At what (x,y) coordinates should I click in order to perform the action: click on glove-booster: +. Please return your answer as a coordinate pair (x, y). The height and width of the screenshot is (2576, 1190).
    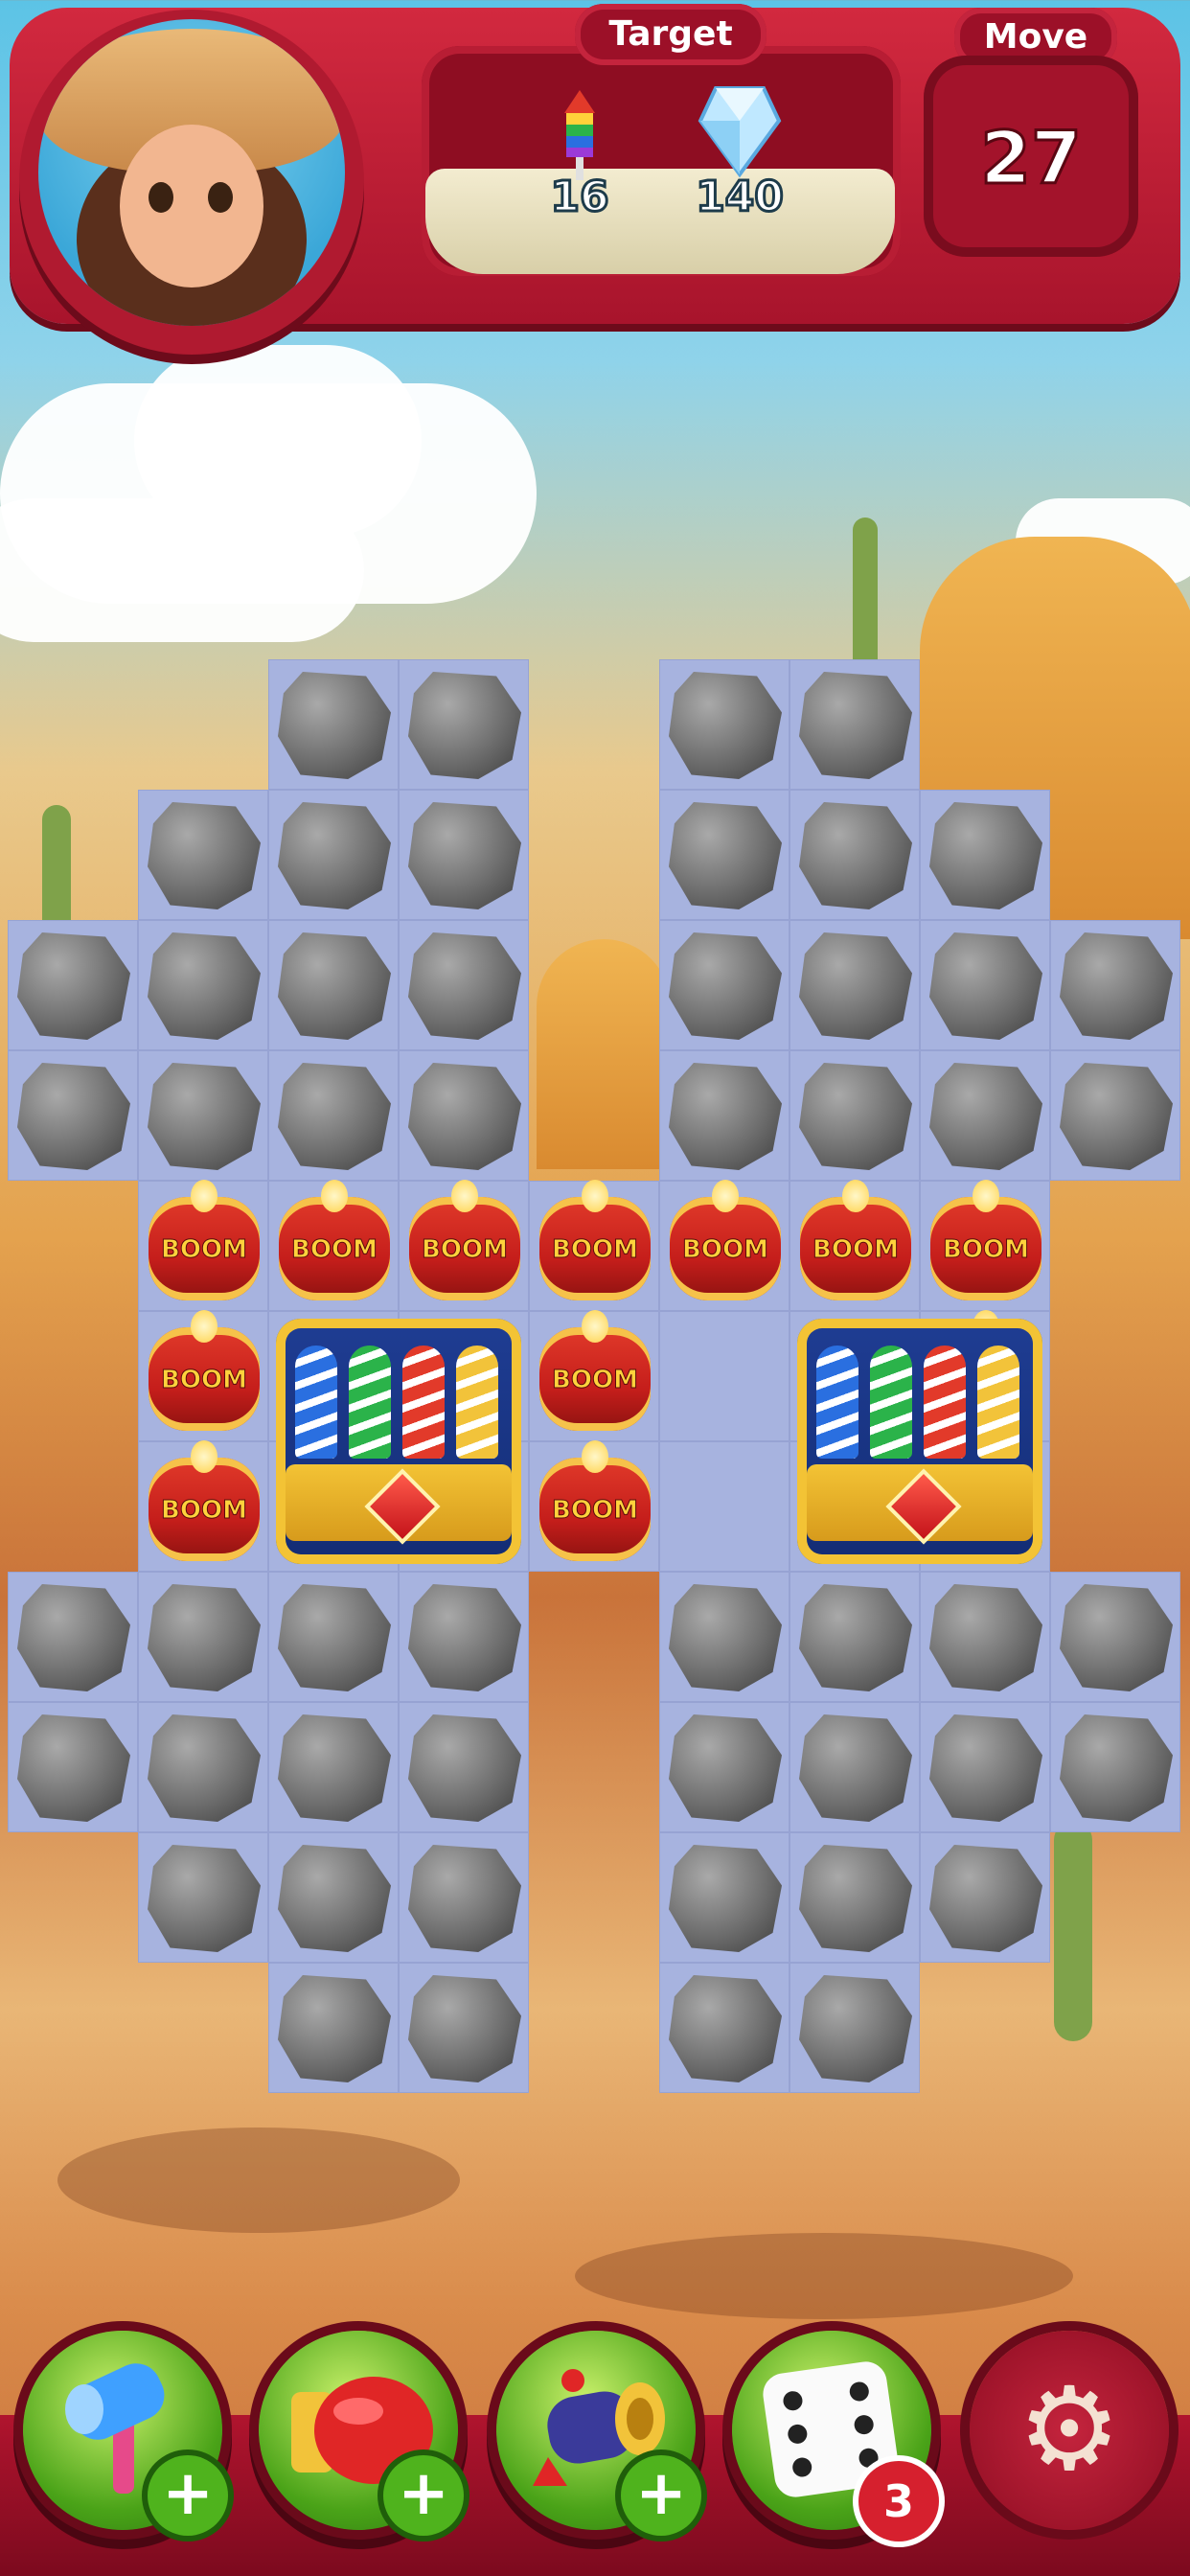
    Looking at the image, I should click on (362, 2433).